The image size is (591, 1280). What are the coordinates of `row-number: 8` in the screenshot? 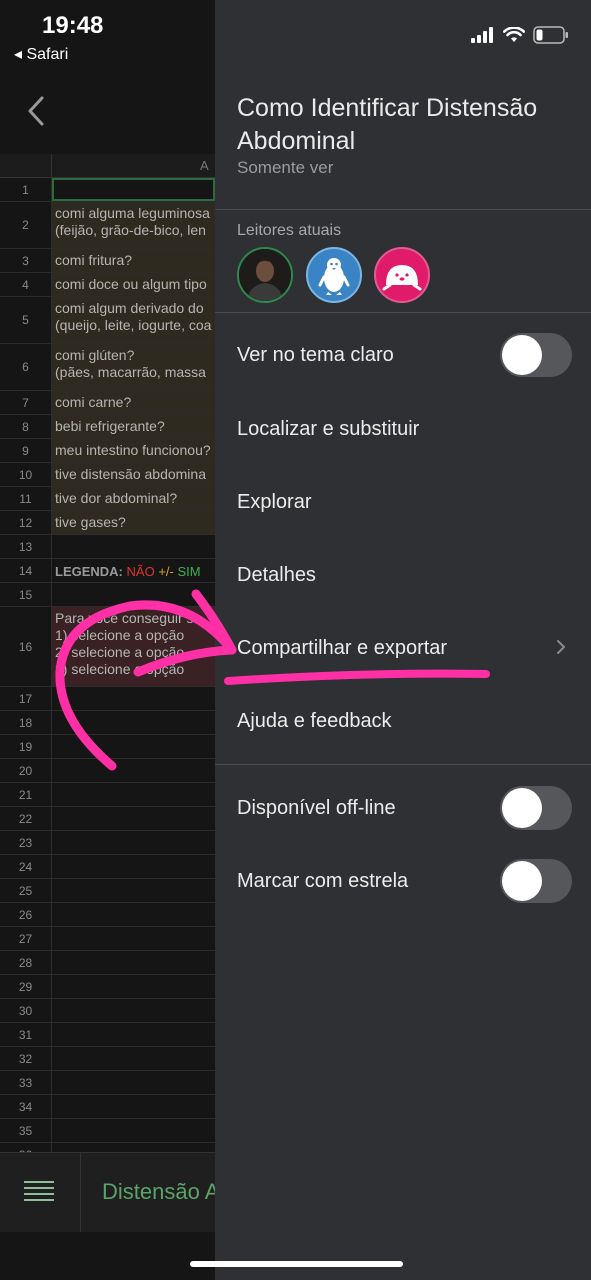 It's located at (26, 426).